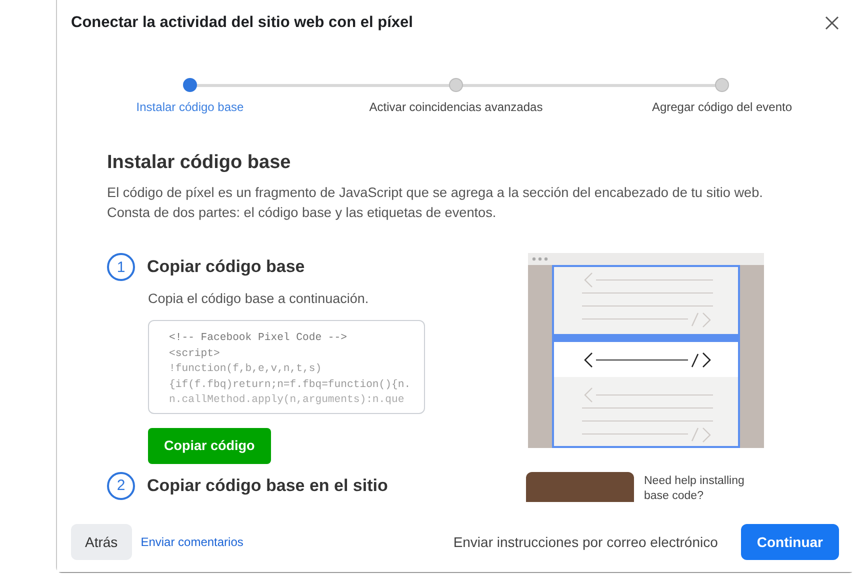  What do you see at coordinates (267, 486) in the screenshot?
I see `step-title: Copiar código base en el sitio` at bounding box center [267, 486].